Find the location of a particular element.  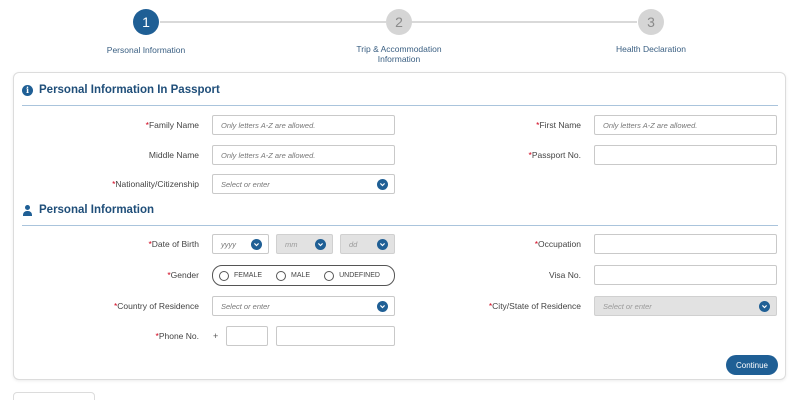

phone-country-code-input is located at coordinates (247, 336).